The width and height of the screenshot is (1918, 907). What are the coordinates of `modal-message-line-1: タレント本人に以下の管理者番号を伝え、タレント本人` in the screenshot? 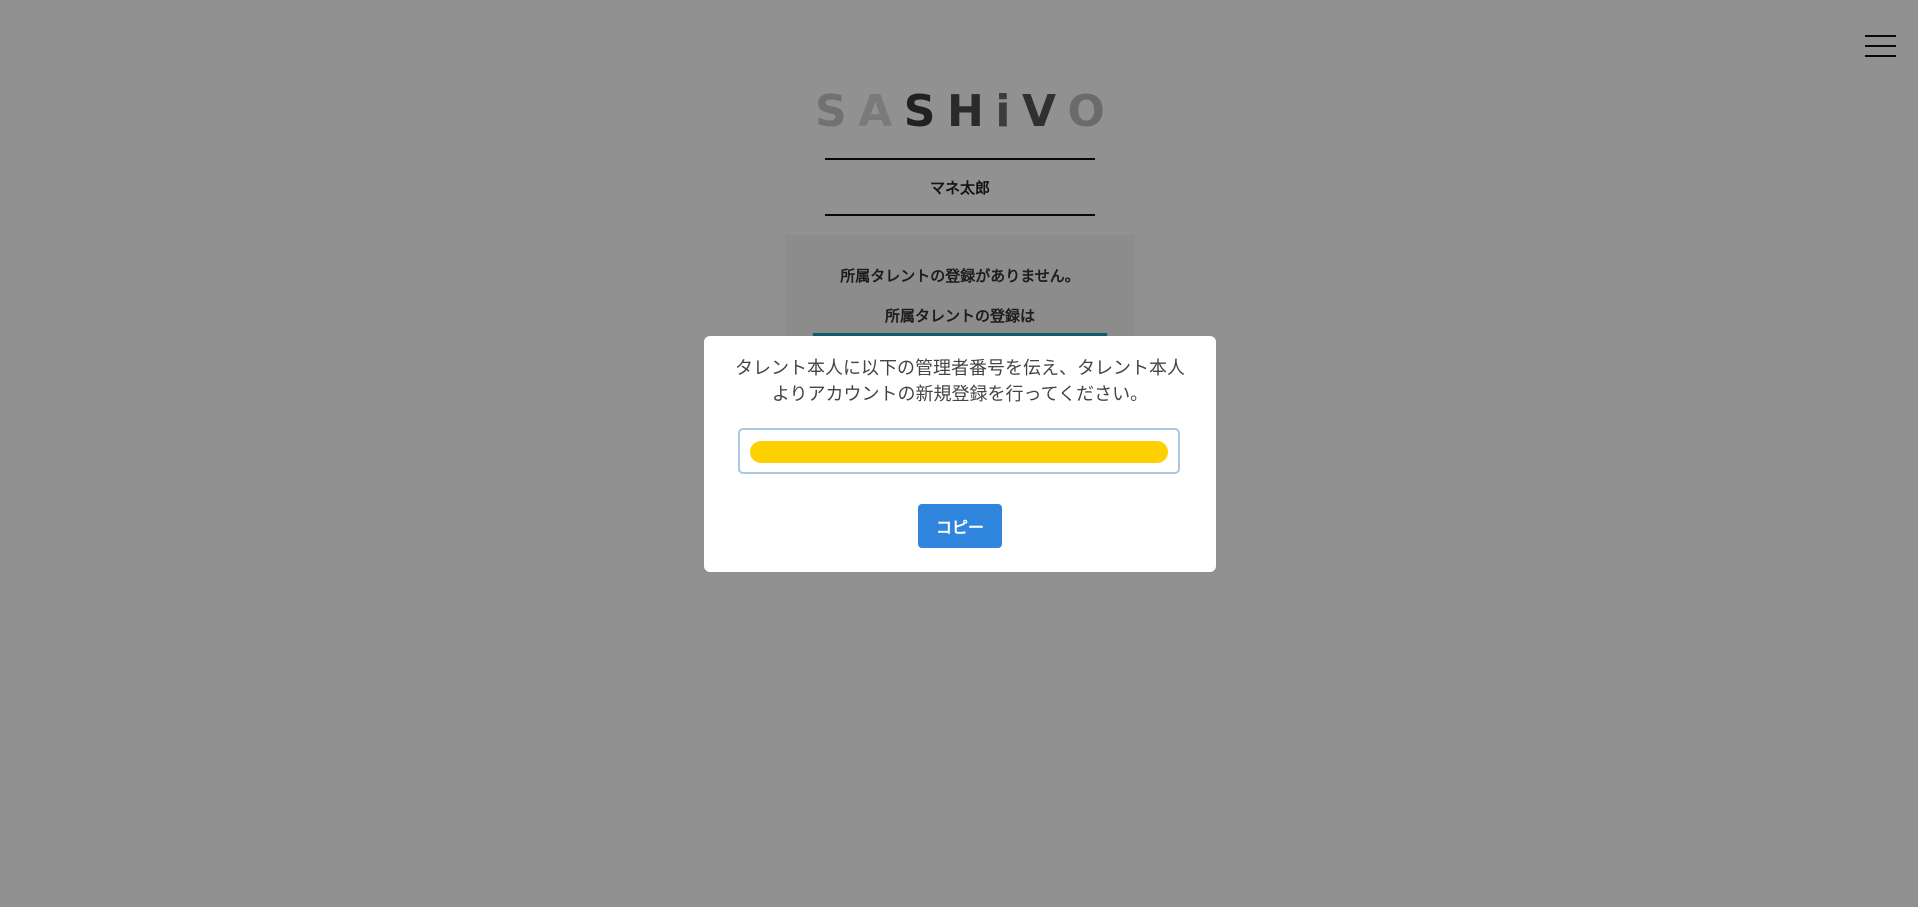 It's located at (960, 368).